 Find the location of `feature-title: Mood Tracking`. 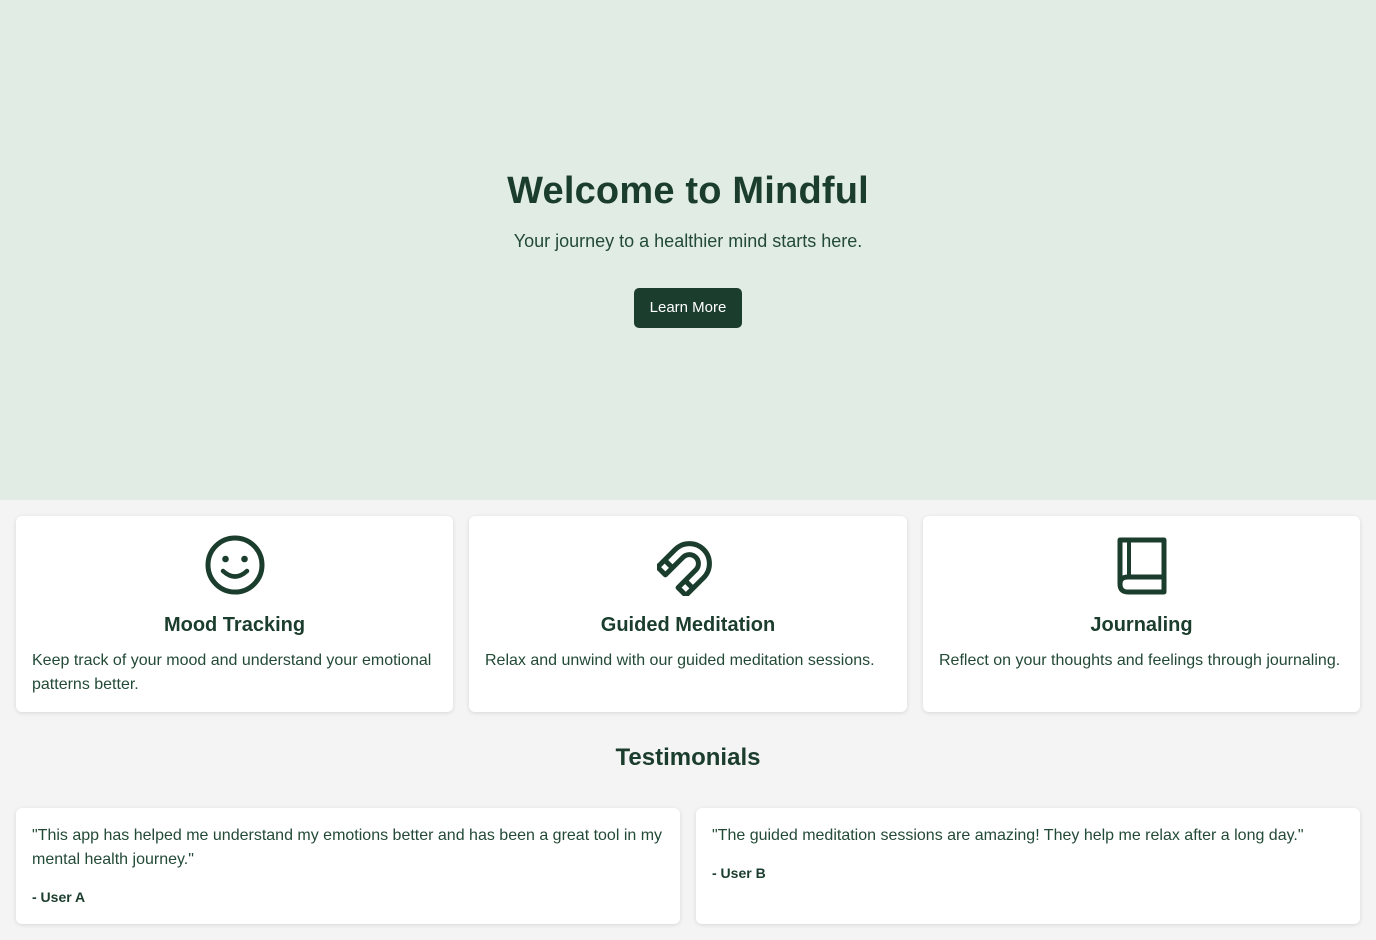

feature-title: Mood Tracking is located at coordinates (234, 625).